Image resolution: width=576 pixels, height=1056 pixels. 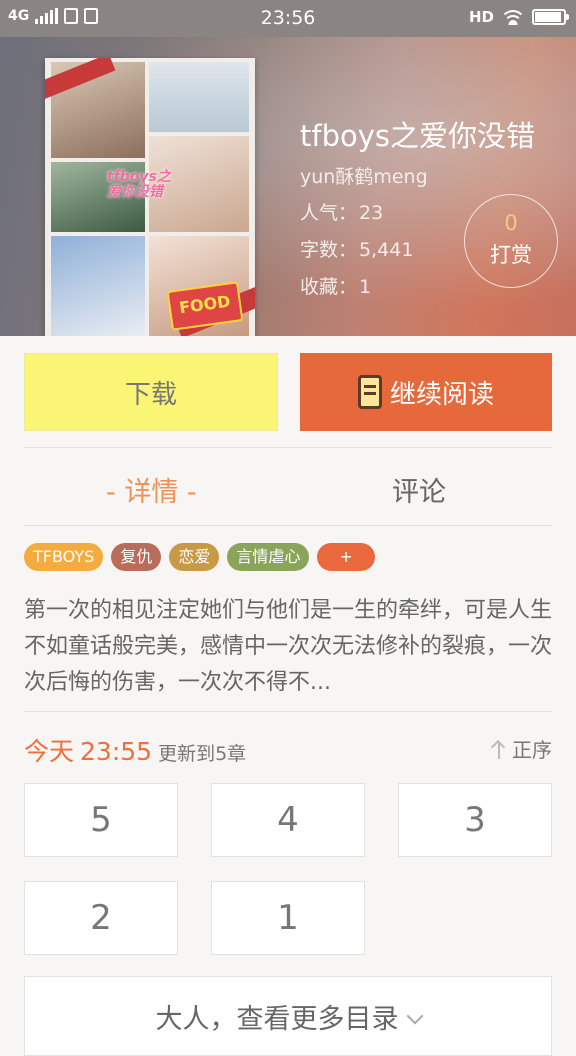 What do you see at coordinates (364, 175) in the screenshot?
I see `book-author: yun酥鹤meng` at bounding box center [364, 175].